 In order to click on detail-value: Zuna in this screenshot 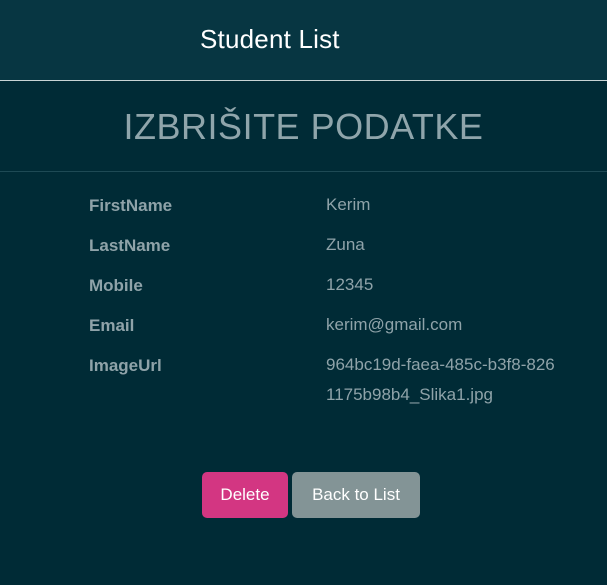, I will do `click(345, 244)`.